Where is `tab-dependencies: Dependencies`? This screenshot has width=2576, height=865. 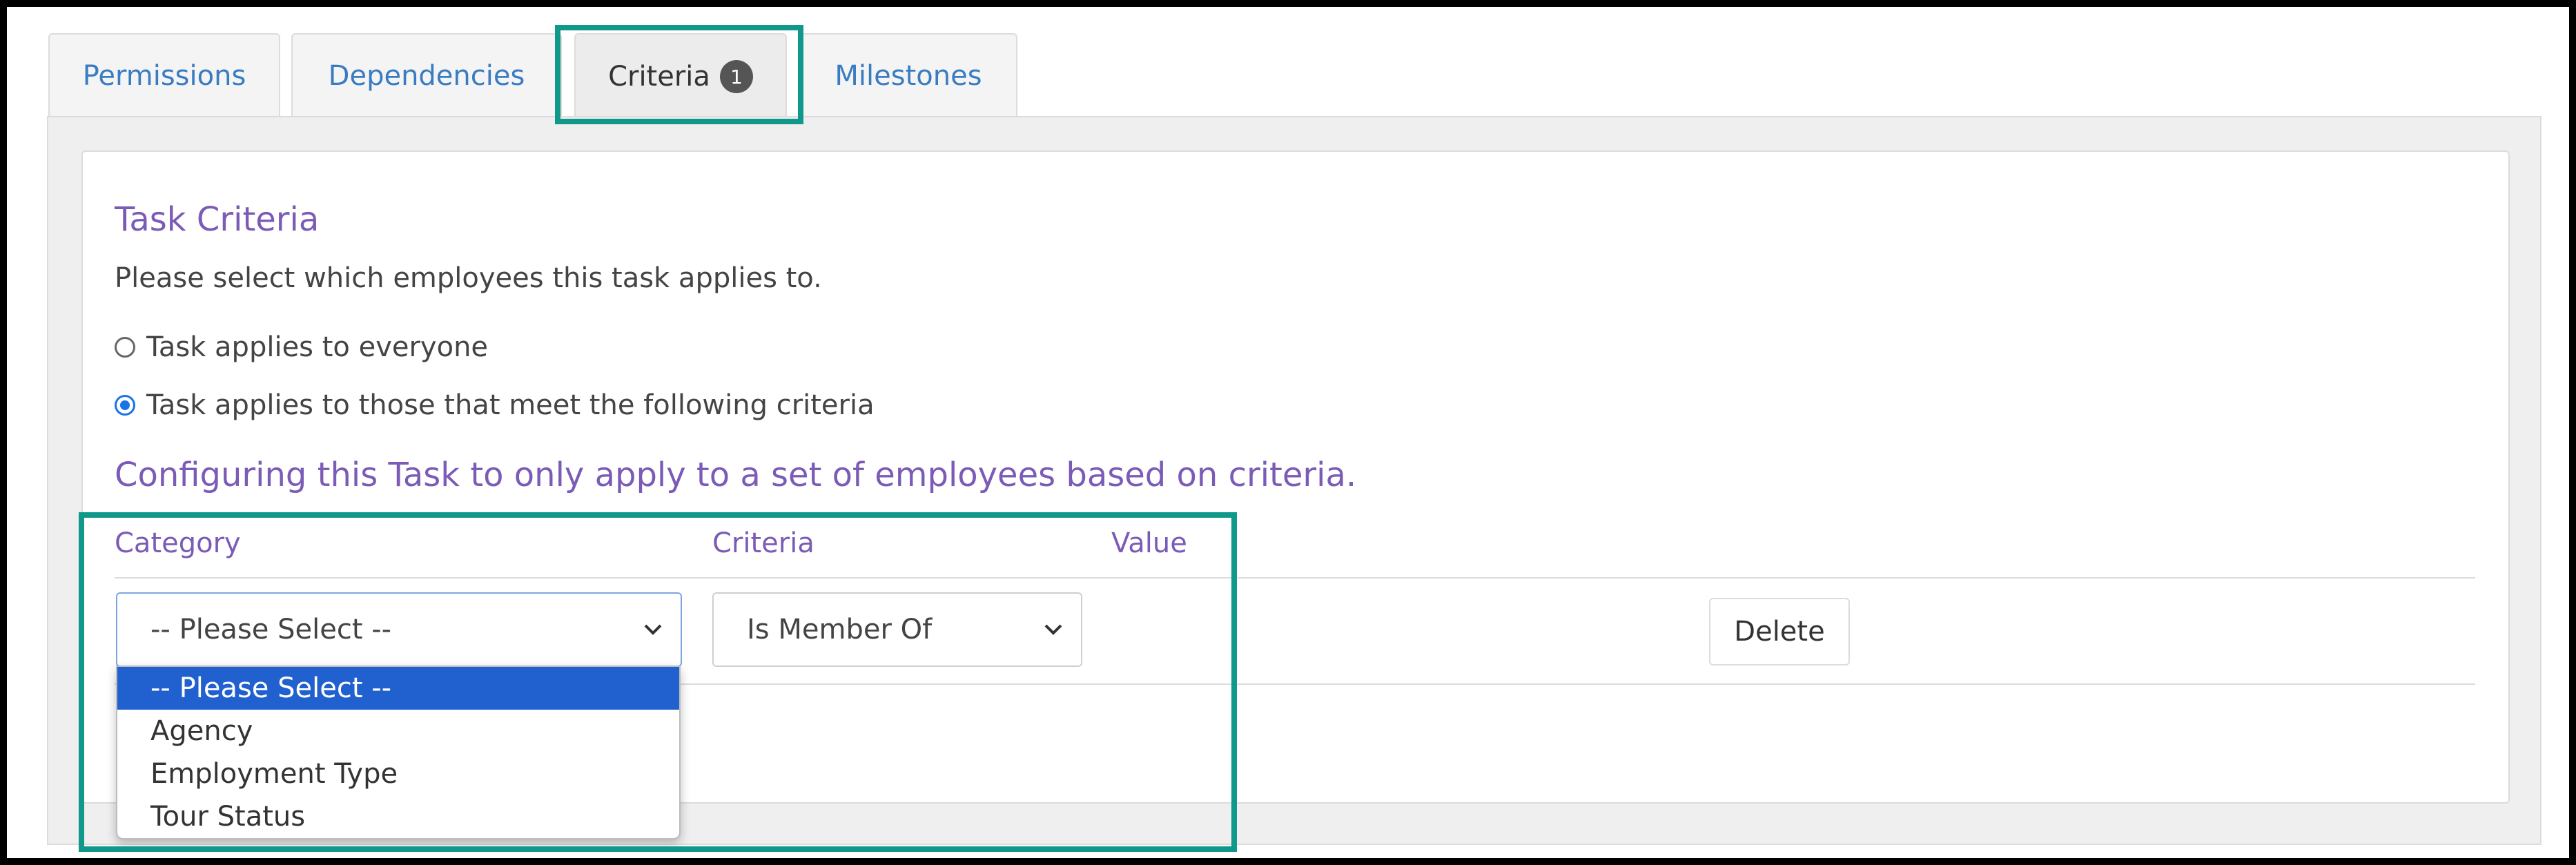 tab-dependencies: Dependencies is located at coordinates (426, 75).